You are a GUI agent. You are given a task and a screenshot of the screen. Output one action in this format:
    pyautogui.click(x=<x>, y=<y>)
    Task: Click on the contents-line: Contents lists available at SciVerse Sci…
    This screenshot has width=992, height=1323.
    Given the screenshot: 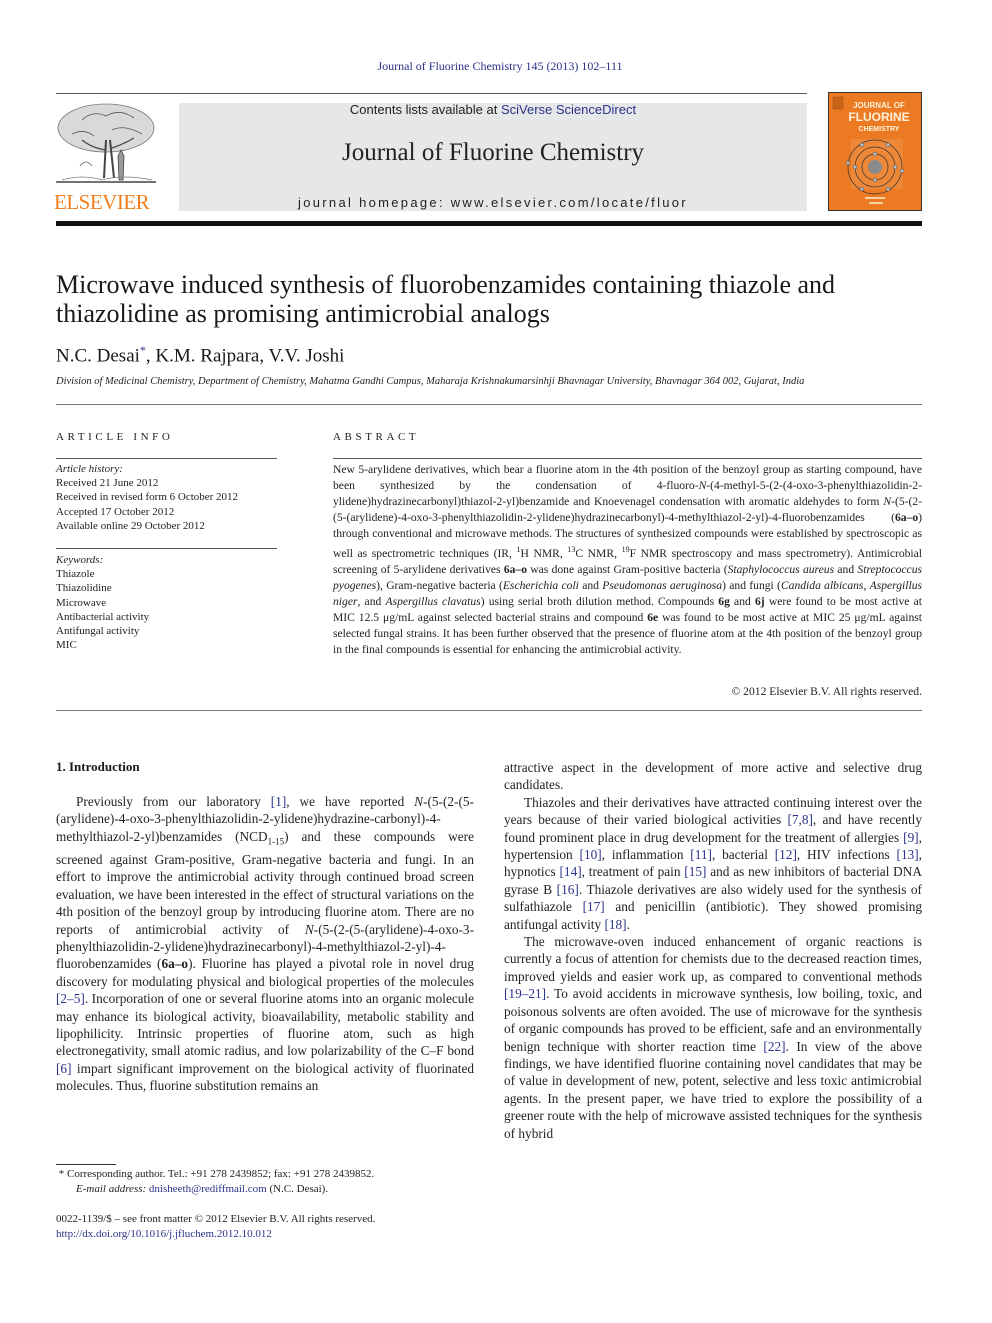 What is the action you would take?
    pyautogui.click(x=493, y=109)
    